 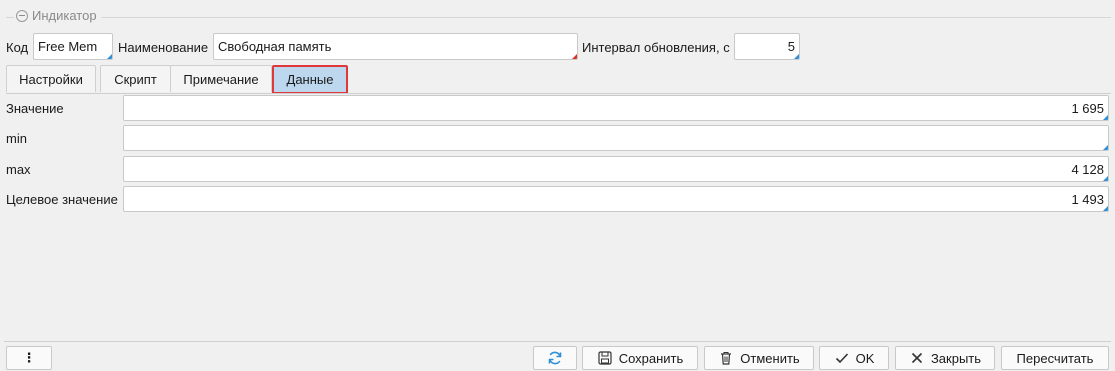 I want to click on ok-button: OK, so click(x=854, y=358).